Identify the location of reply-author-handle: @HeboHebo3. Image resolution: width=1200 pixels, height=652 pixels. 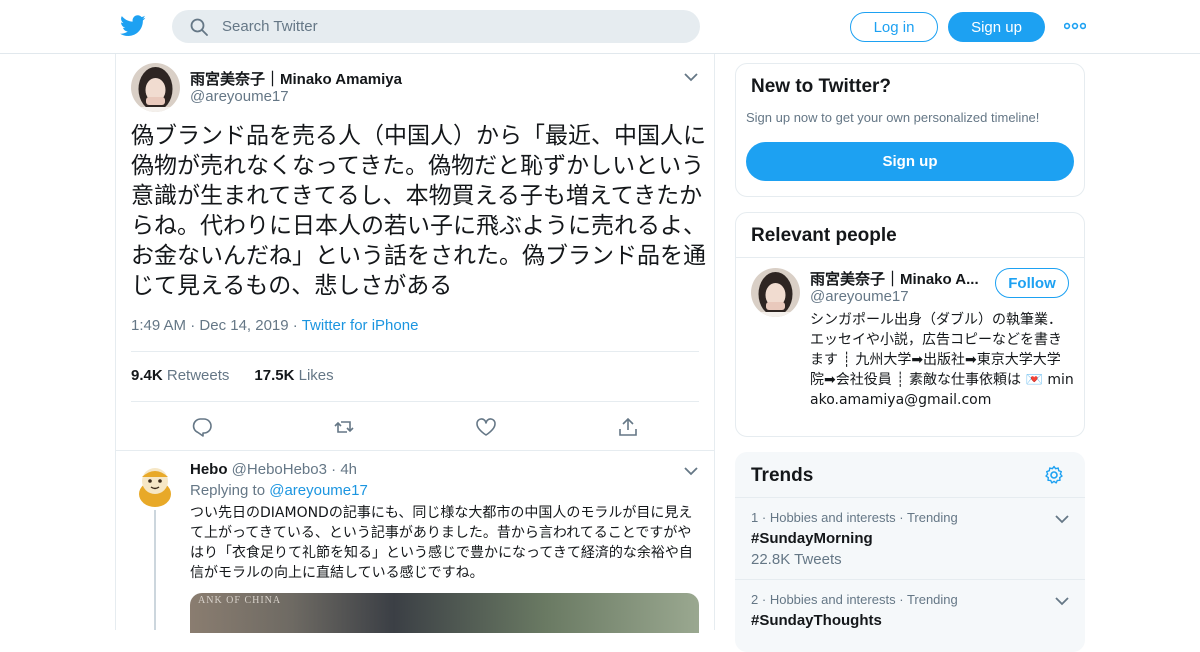
(279, 469).